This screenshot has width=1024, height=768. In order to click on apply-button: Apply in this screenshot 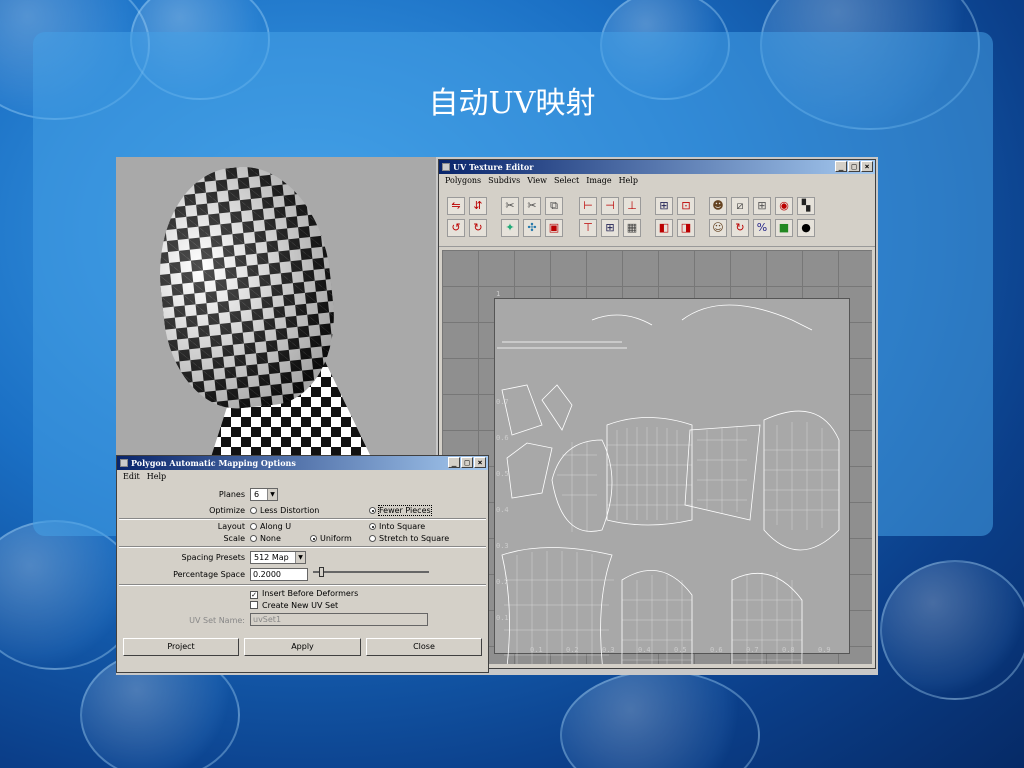, I will do `click(302, 647)`.